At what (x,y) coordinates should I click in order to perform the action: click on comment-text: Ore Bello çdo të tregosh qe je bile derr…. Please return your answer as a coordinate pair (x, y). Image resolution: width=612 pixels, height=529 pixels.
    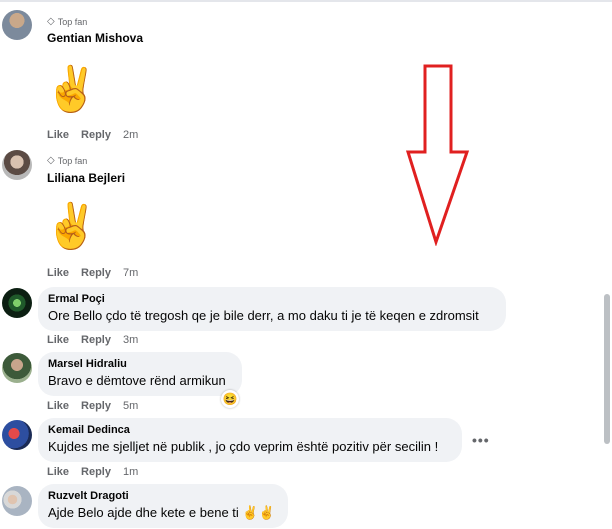
    Looking at the image, I should click on (263, 315).